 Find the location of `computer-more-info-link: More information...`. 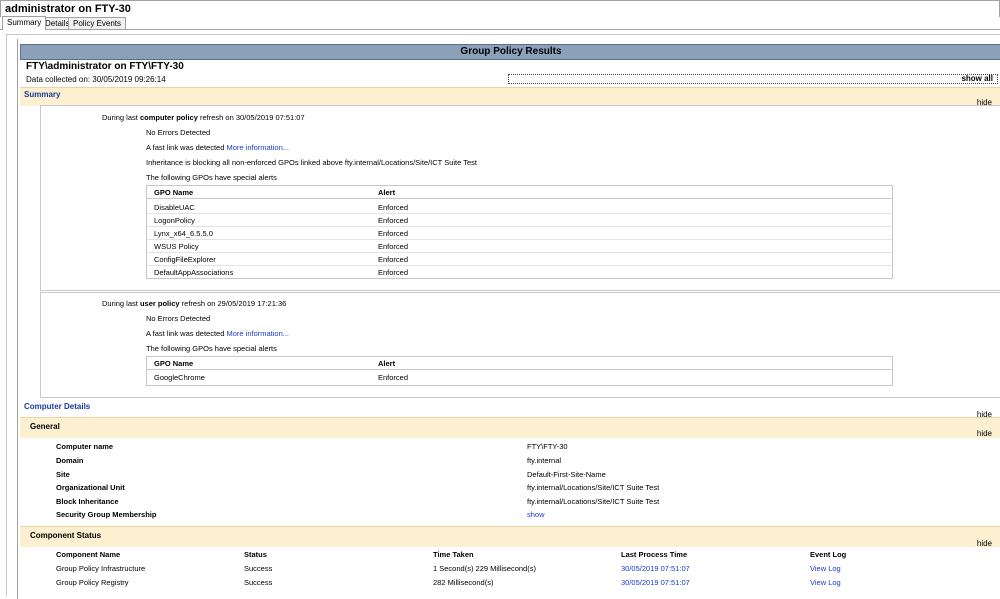

computer-more-info-link: More information... is located at coordinates (257, 147).